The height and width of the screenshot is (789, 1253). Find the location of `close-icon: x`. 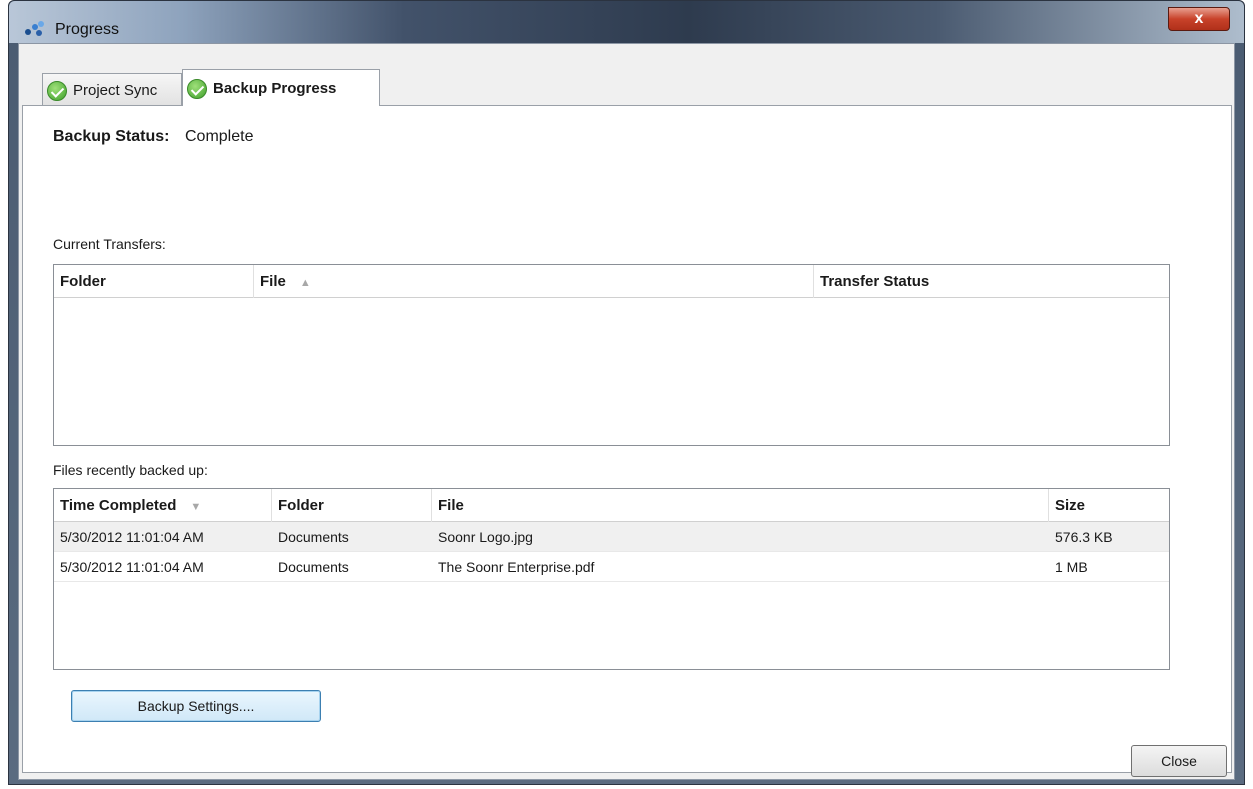

close-icon: x is located at coordinates (1199, 18).